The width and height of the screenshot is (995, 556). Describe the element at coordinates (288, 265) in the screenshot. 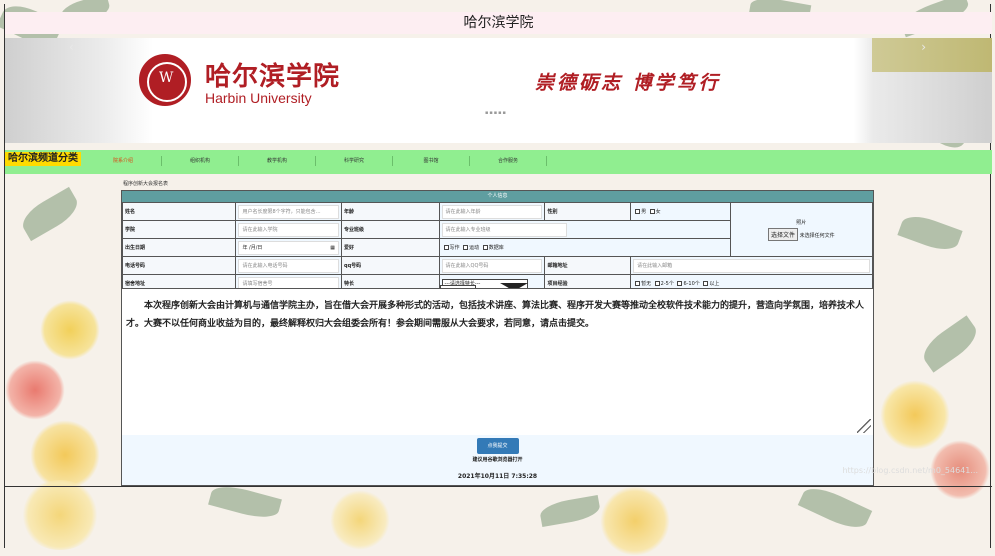

I see `phone-input: 请在此输入电话号码` at that location.